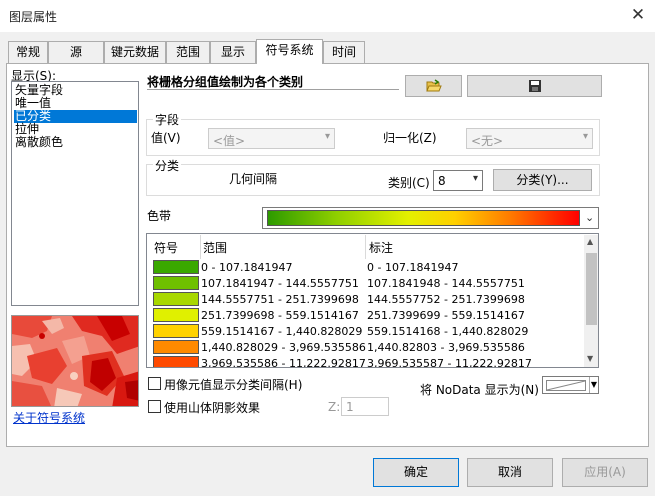 Image resolution: width=655 pixels, height=496 pixels. I want to click on fields-group-label: 字段, so click(167, 119).